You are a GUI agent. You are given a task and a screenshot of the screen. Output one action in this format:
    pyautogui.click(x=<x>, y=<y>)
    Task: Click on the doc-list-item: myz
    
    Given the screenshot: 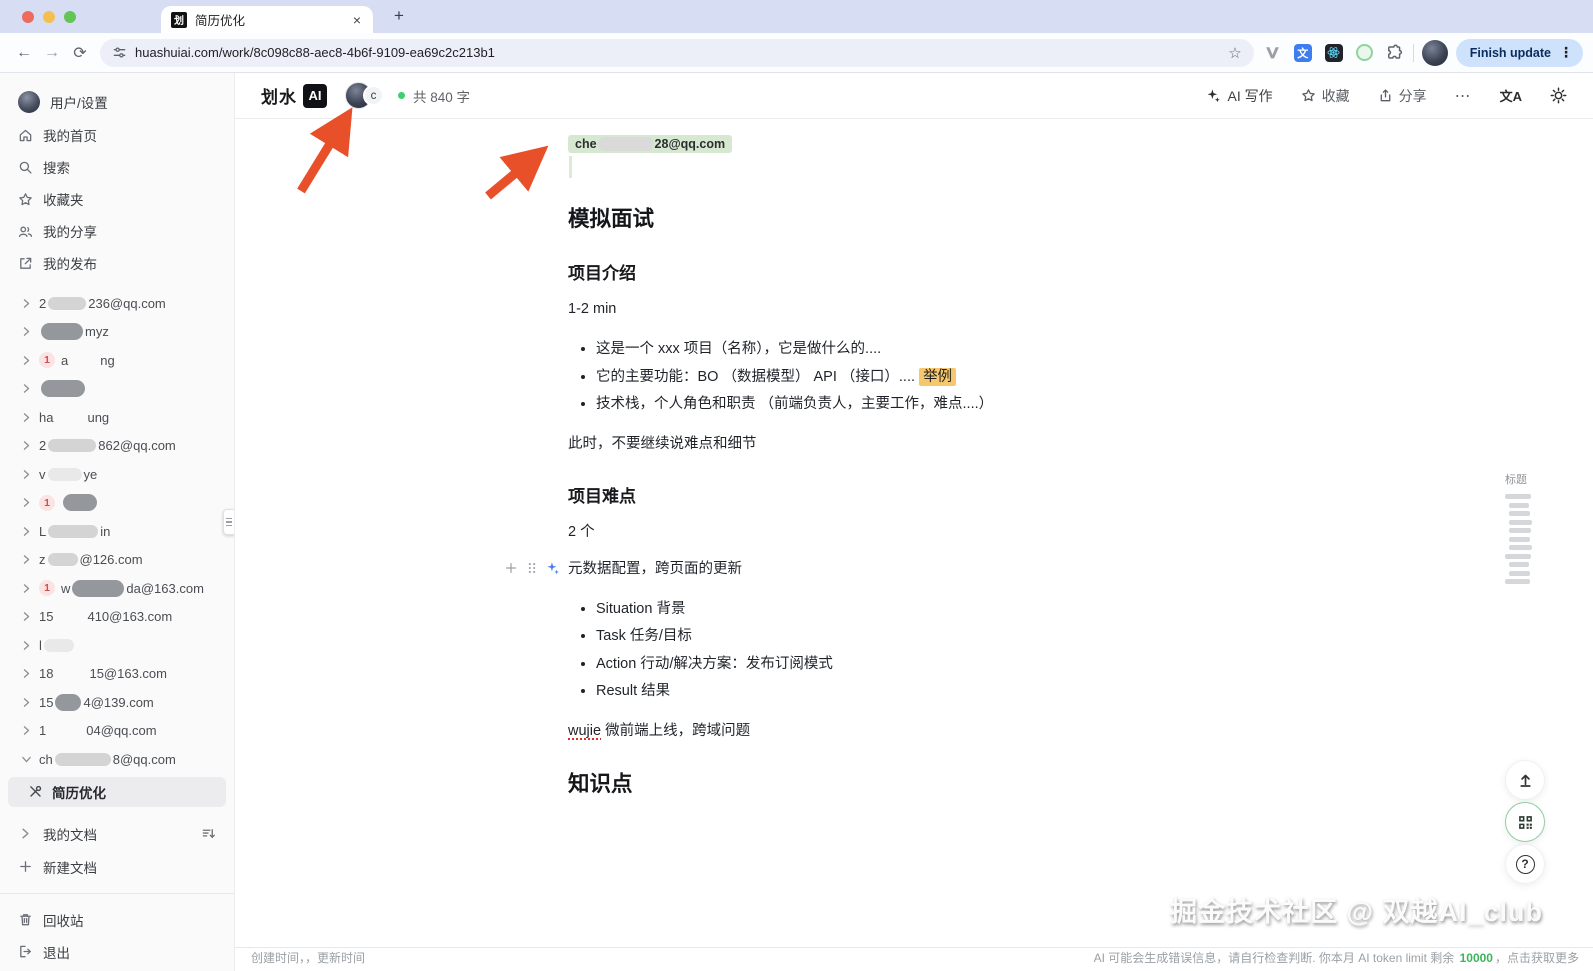 What is the action you would take?
    pyautogui.click(x=117, y=332)
    